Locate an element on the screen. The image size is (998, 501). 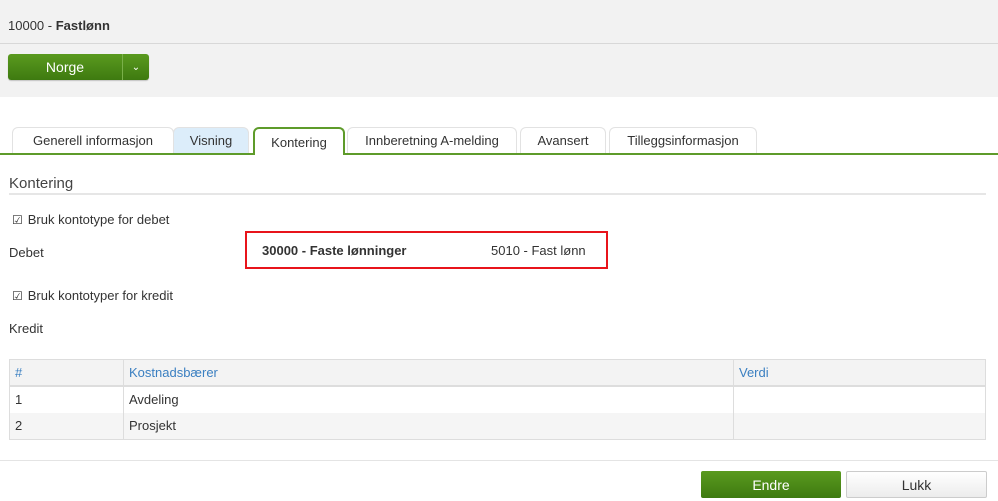
table-row: 2 Prosjekt is located at coordinates (497, 426).